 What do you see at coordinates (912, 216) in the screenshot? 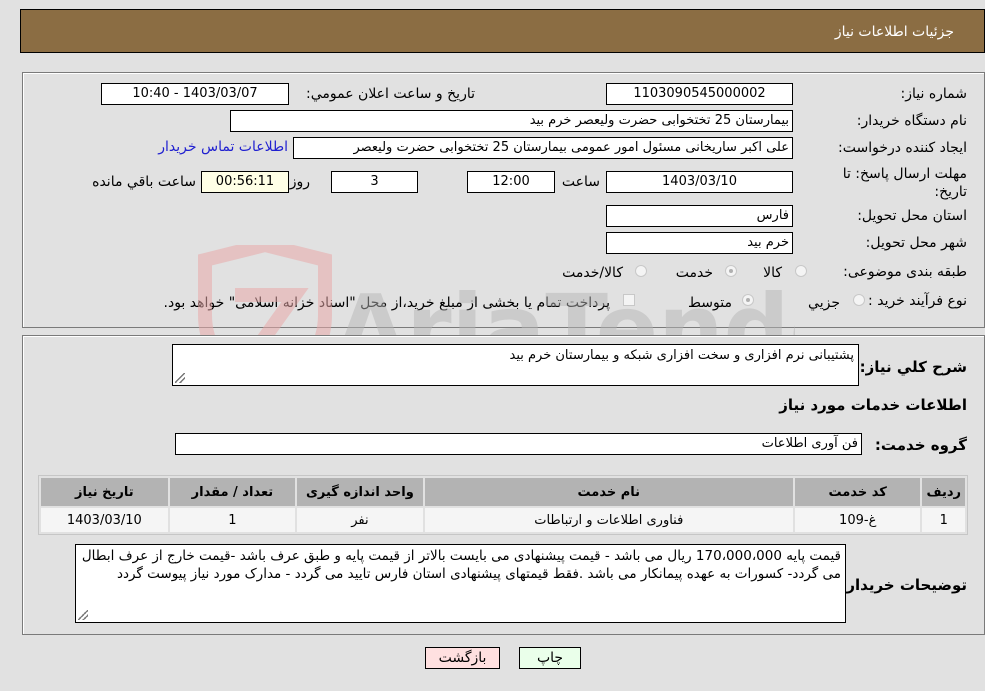
I see `province-label: استان محل تحويل:` at bounding box center [912, 216].